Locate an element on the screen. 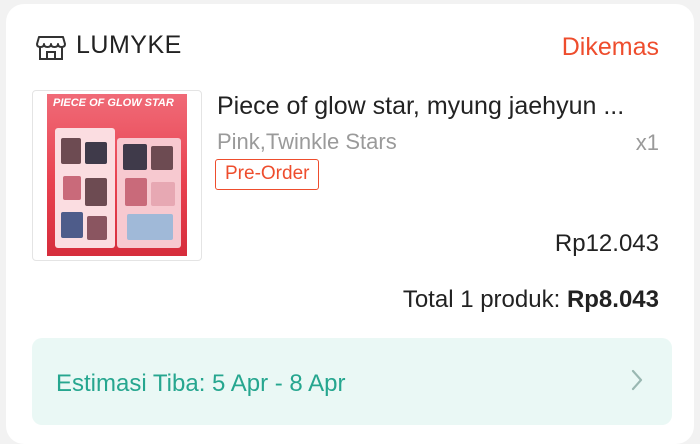  shop-name: LUMYKE is located at coordinates (129, 45).